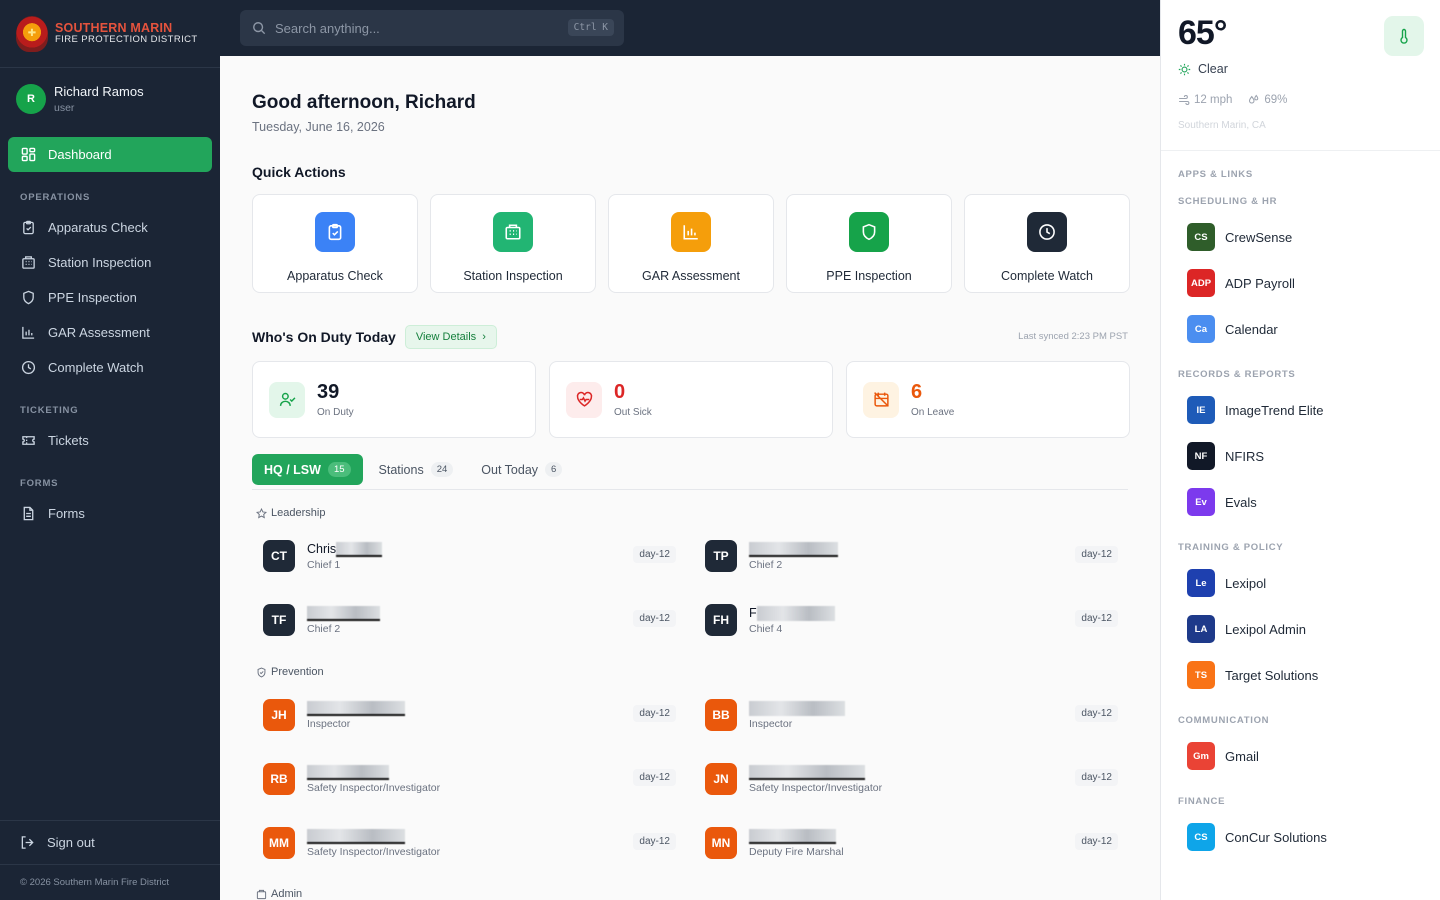 The height and width of the screenshot is (900, 1440). I want to click on person-title: Chief 1, so click(324, 565).